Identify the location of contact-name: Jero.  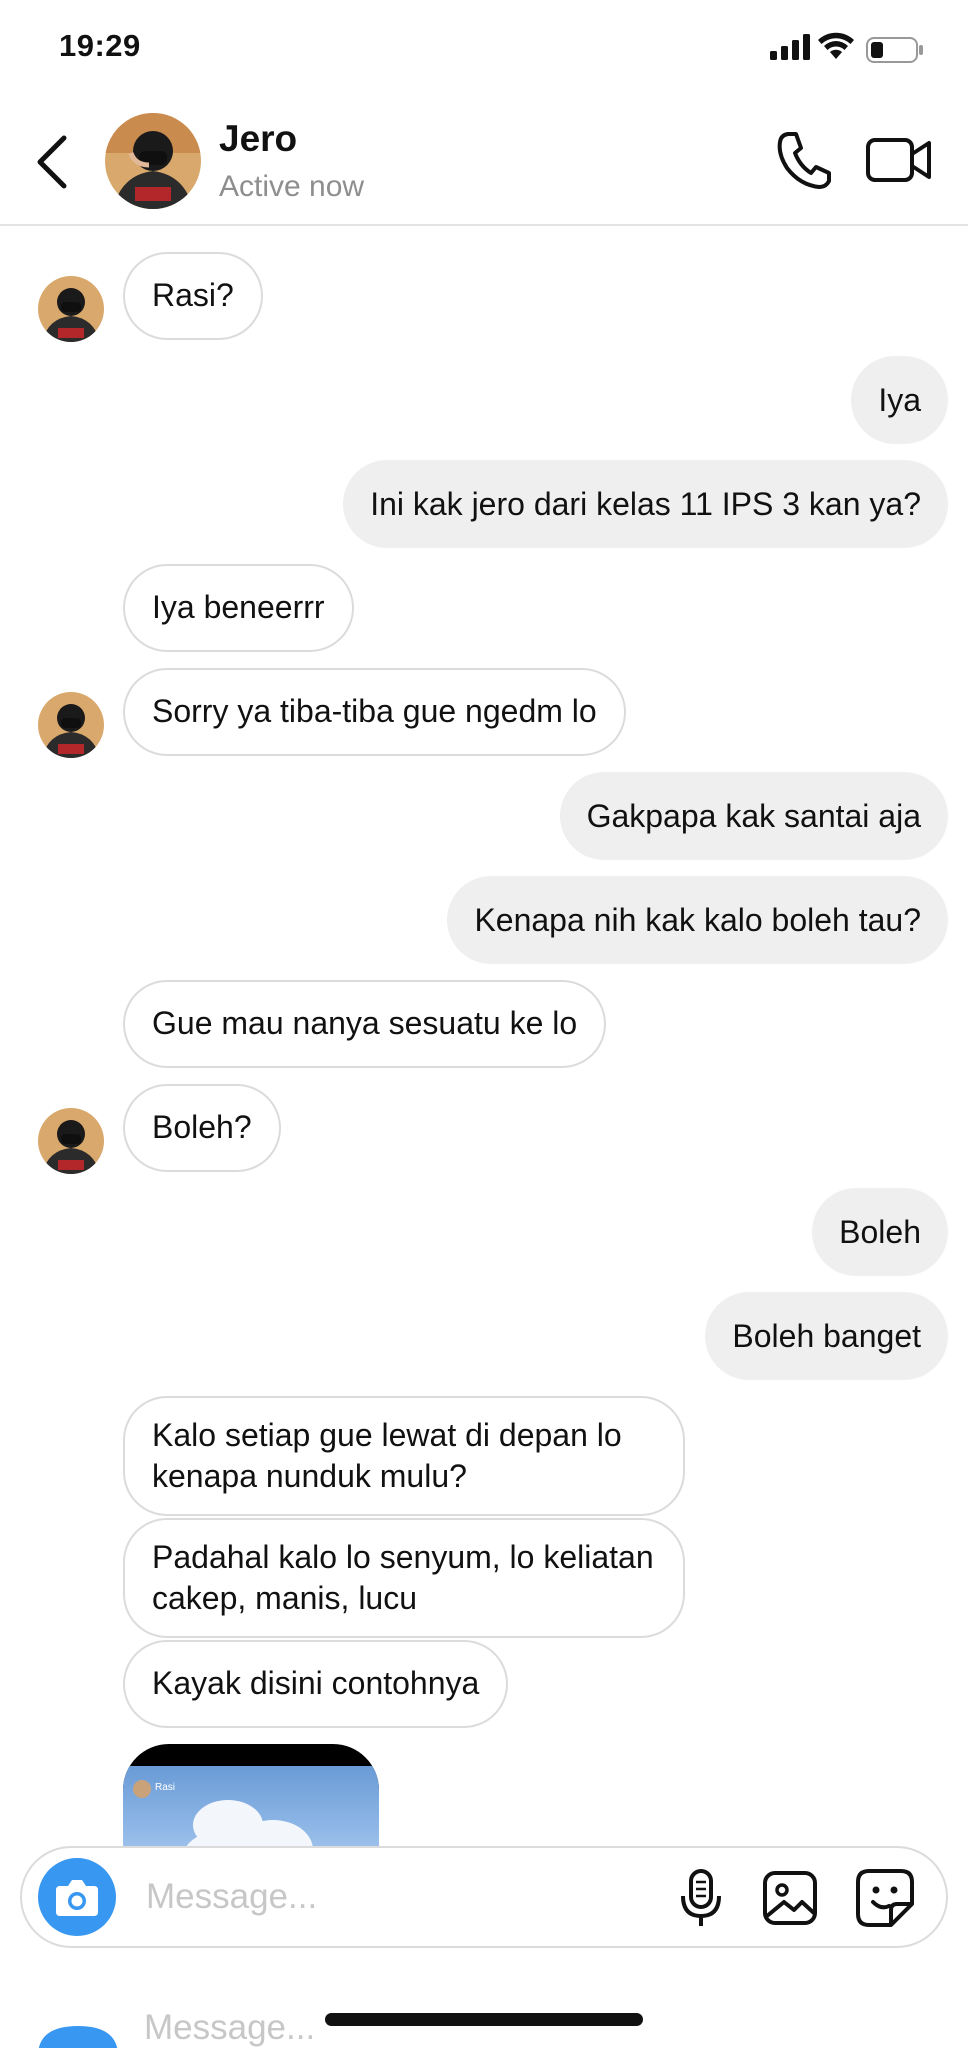
(258, 139).